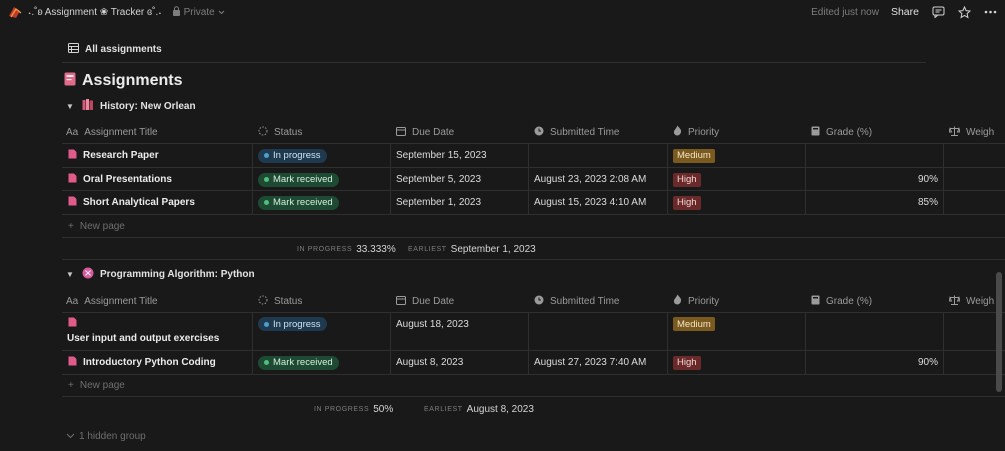  What do you see at coordinates (590, 202) in the screenshot?
I see `submitted-time-cell: August 15, 2023 4:10 AM` at bounding box center [590, 202].